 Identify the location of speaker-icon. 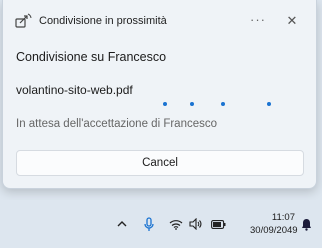
(196, 224).